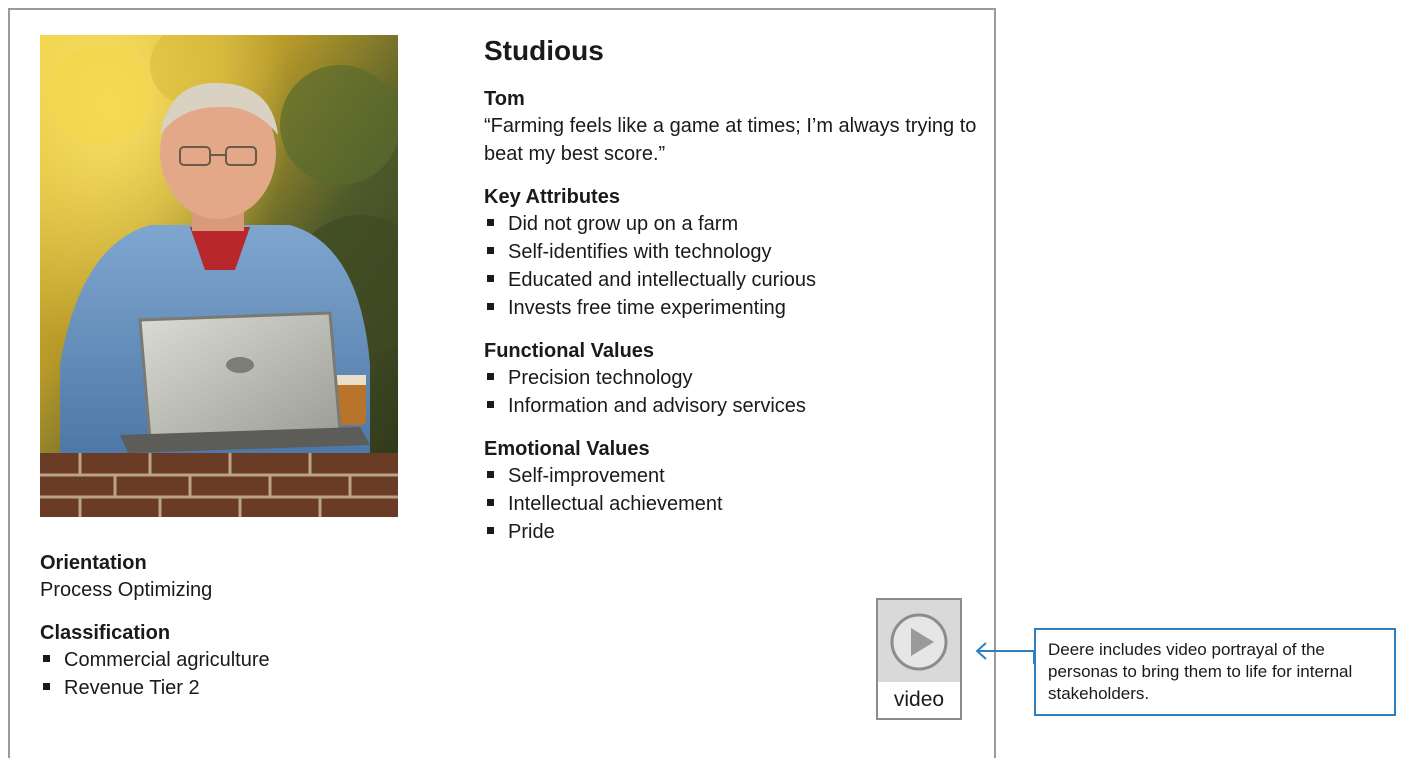 The width and height of the screenshot is (1405, 758). What do you see at coordinates (919, 700) in the screenshot?
I see `video-label: video` at bounding box center [919, 700].